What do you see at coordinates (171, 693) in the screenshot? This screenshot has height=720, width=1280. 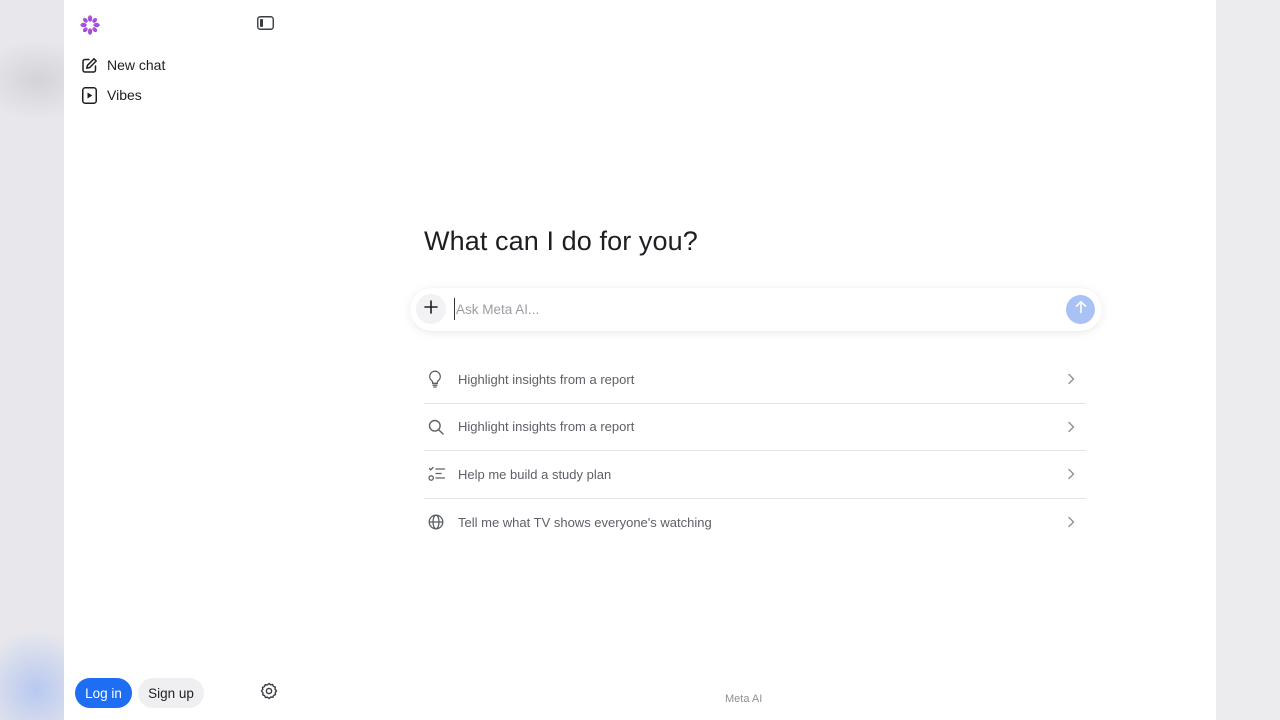 I see `signup-button: Sign up` at bounding box center [171, 693].